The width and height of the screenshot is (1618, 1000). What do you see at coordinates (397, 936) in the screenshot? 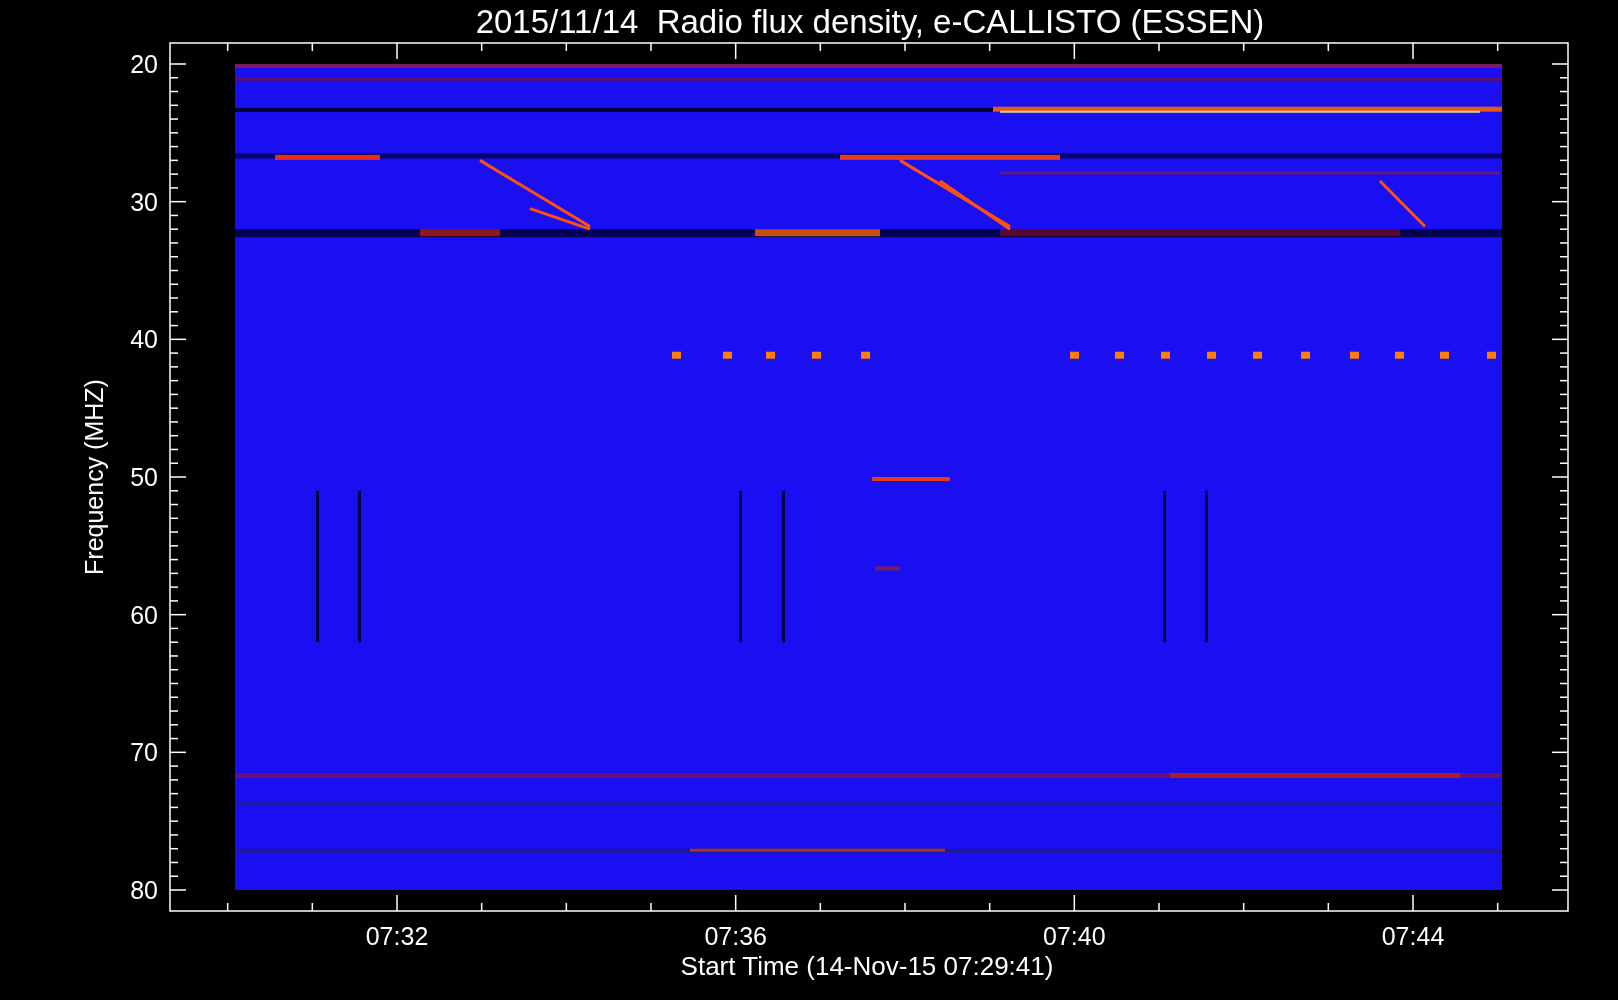
I see `x-tick-label: 07:32` at bounding box center [397, 936].